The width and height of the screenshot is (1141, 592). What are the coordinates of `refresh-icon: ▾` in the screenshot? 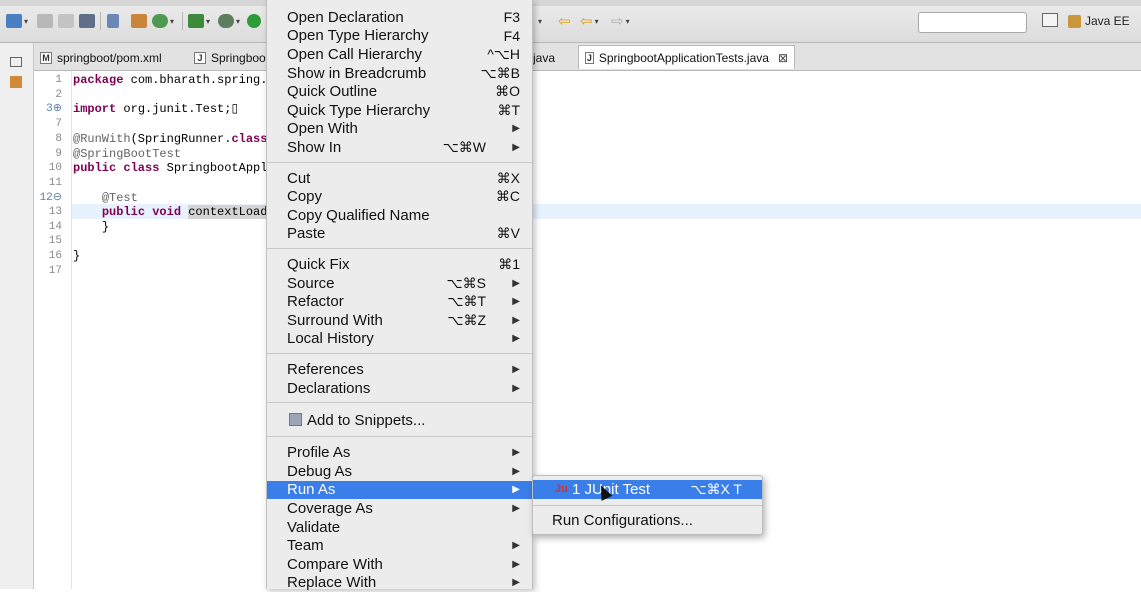 It's located at (163, 21).